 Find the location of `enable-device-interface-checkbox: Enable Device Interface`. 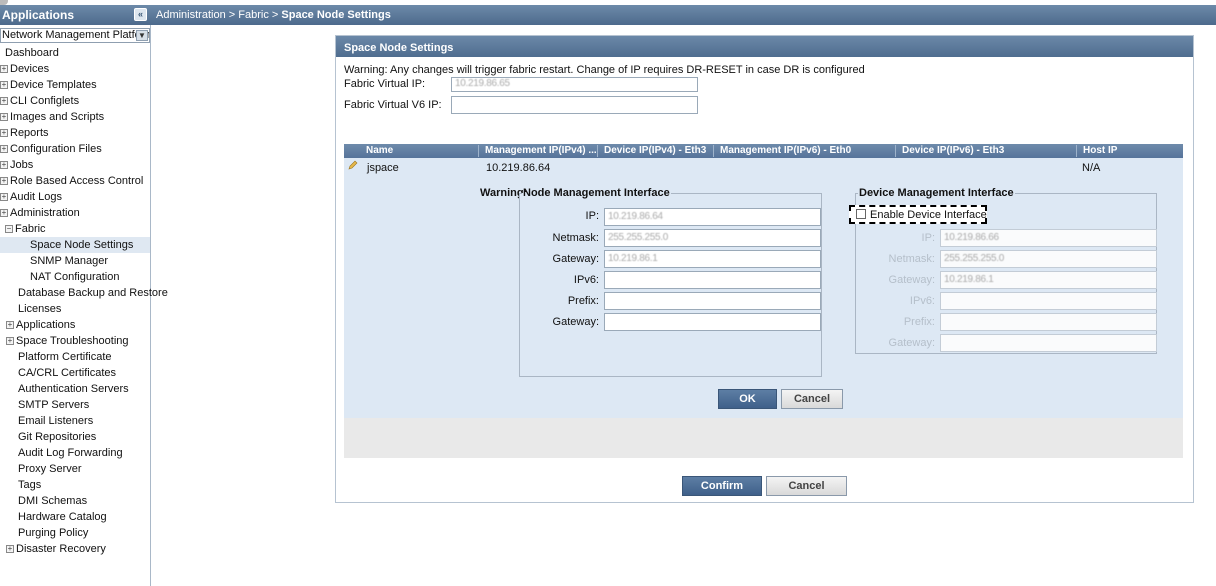

enable-device-interface-checkbox: Enable Device Interface is located at coordinates (918, 214).